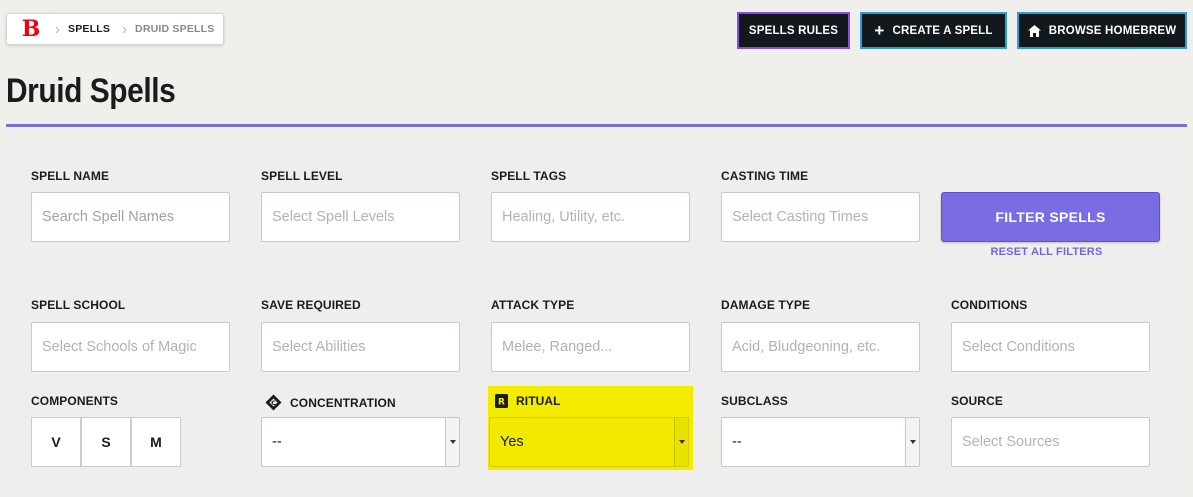 The width and height of the screenshot is (1193, 497). Describe the element at coordinates (277, 442) in the screenshot. I see `concentration-value: --` at that location.